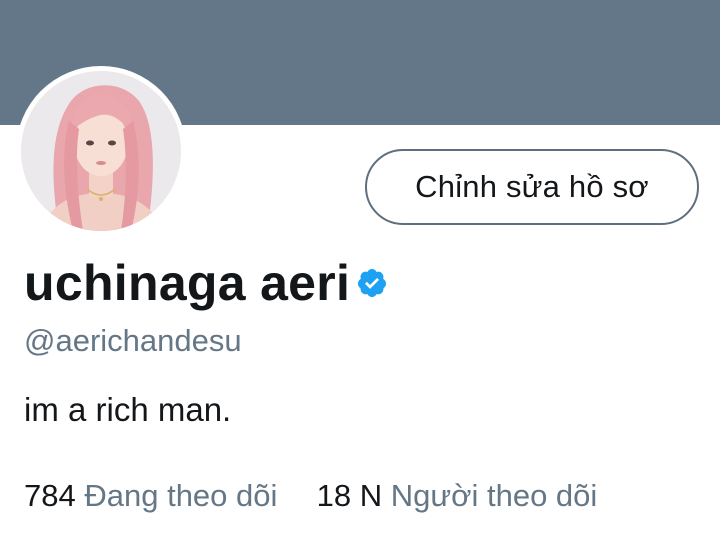 Image resolution: width=720 pixels, height=560 pixels. What do you see at coordinates (532, 187) in the screenshot?
I see `edit-profile-button: Chỉnh sửa hồ sơ` at bounding box center [532, 187].